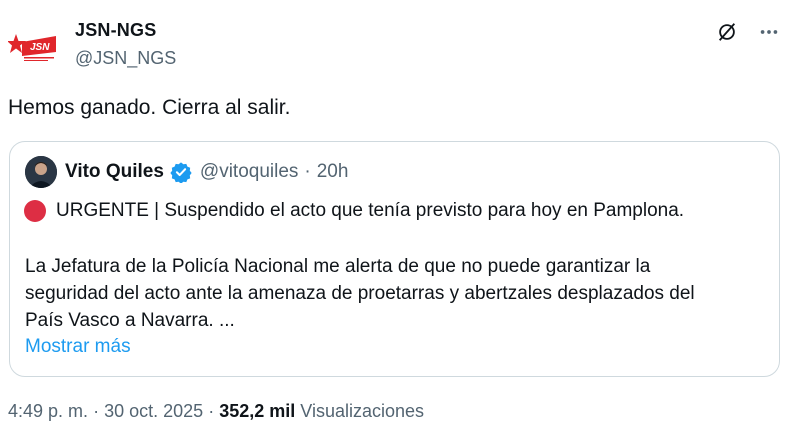 The height and width of the screenshot is (435, 799). I want to click on author-avatar: JSN, so click(33, 47).